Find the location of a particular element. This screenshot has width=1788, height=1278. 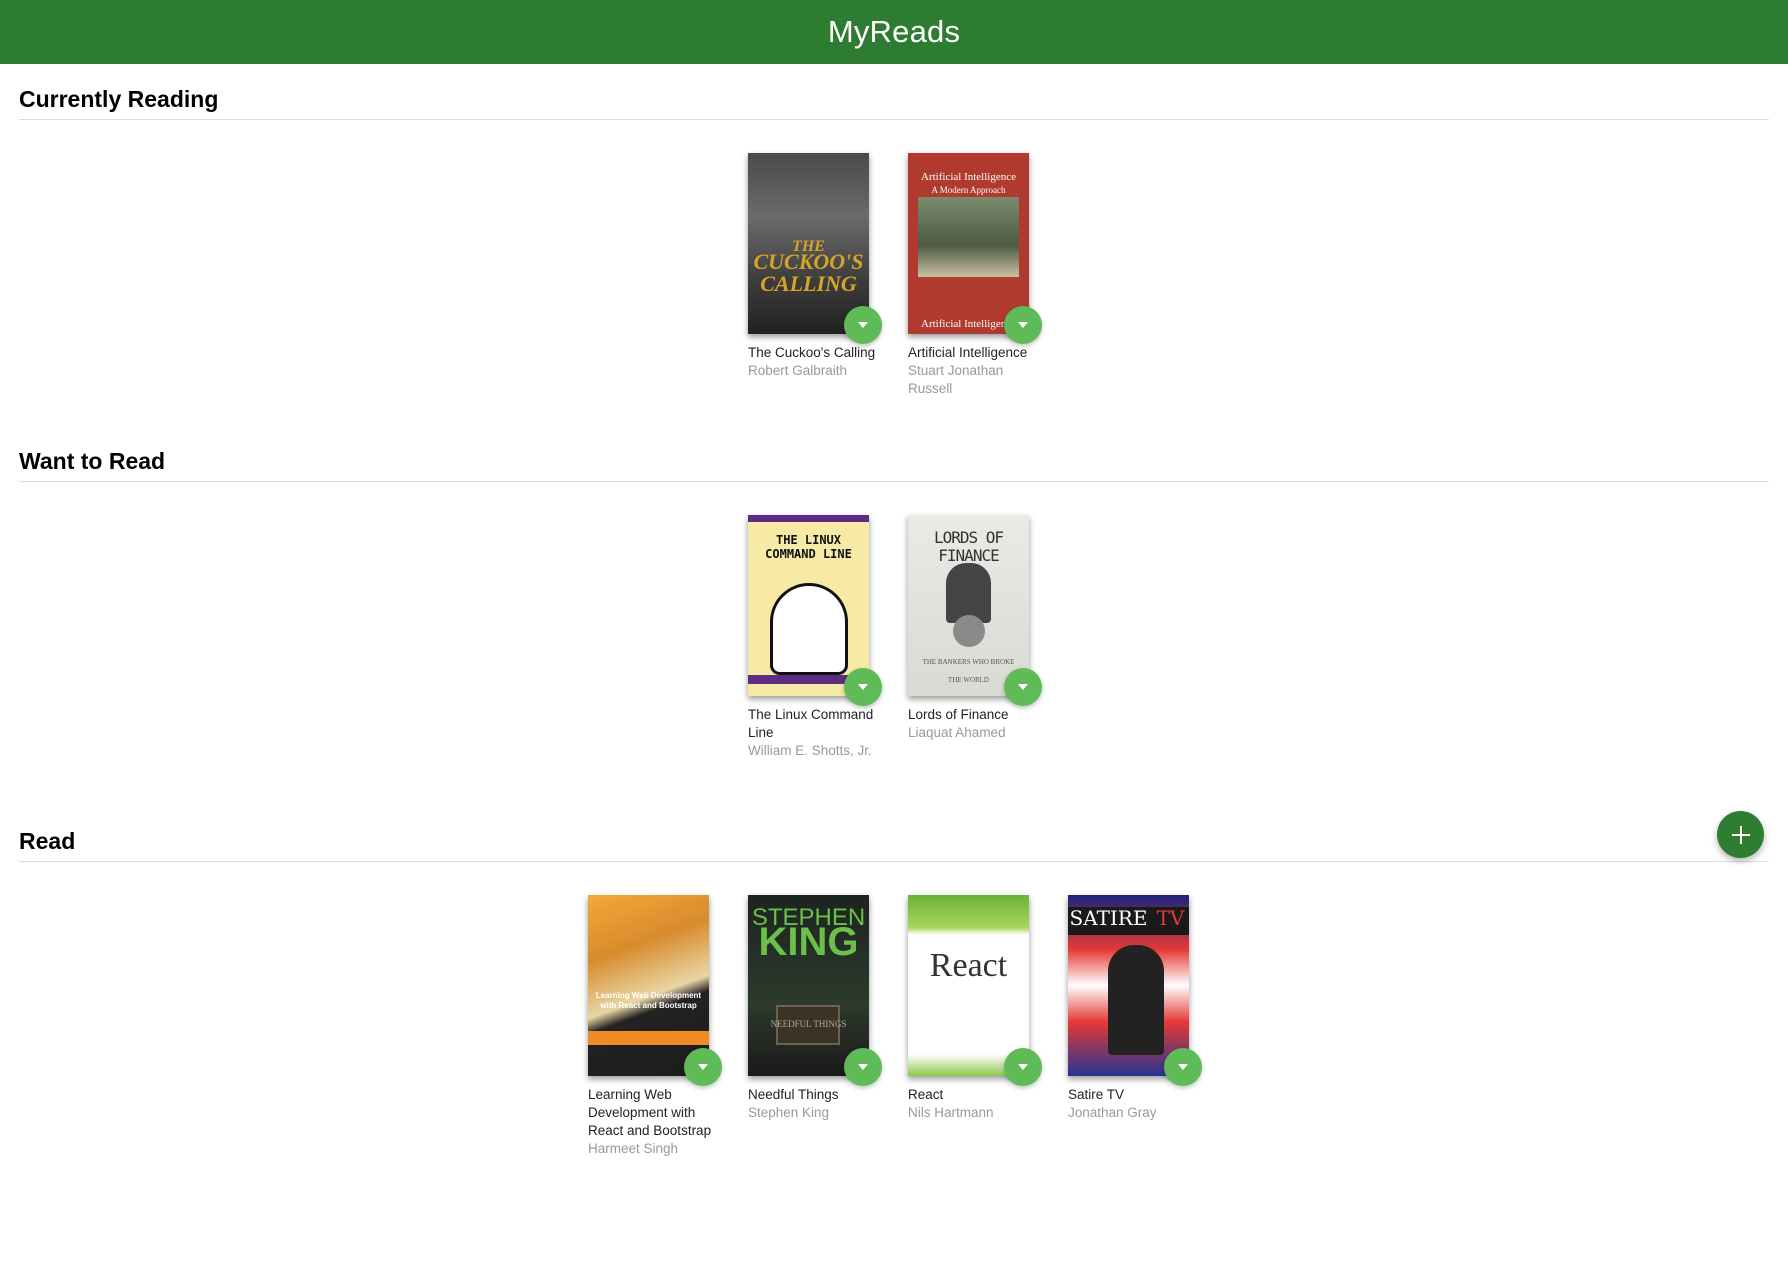

plus-icon is located at coordinates (1740, 834).